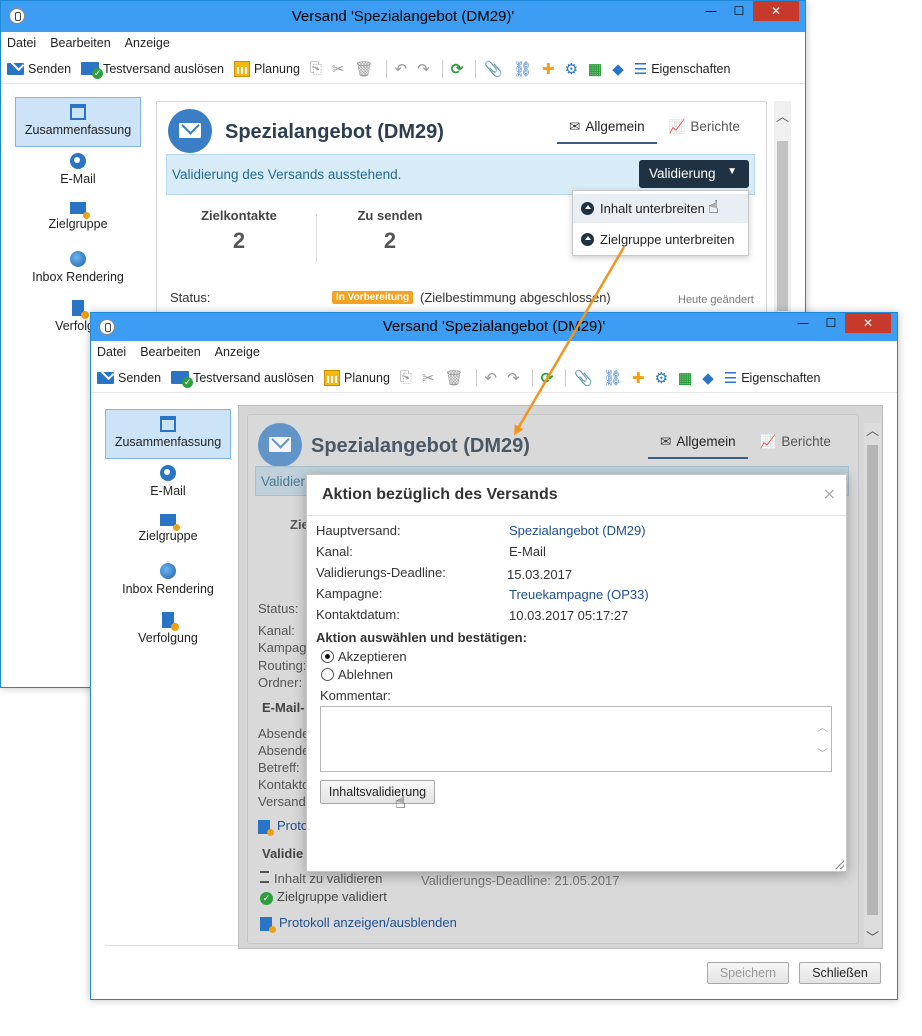 The image size is (922, 1036). I want to click on back-scrollbar: ︿, so click(782, 211).